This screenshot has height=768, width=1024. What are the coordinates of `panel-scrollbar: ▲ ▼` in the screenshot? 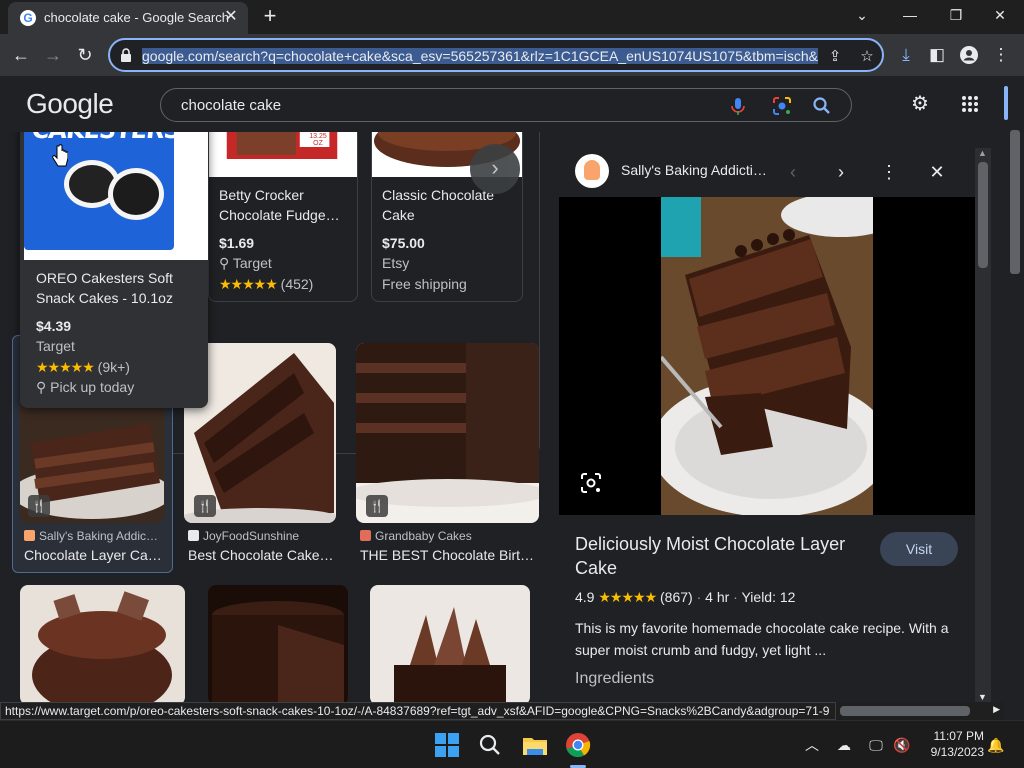 It's located at (983, 426).